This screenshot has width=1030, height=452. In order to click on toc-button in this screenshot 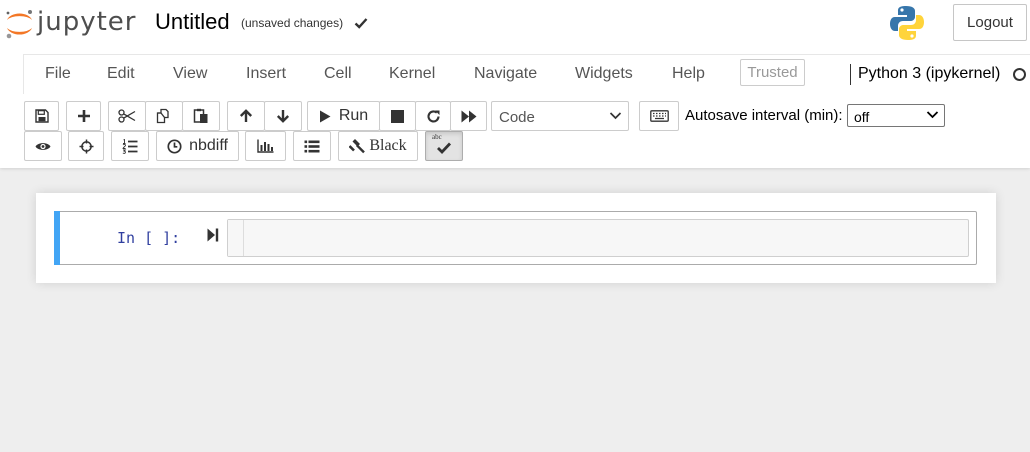, I will do `click(130, 146)`.